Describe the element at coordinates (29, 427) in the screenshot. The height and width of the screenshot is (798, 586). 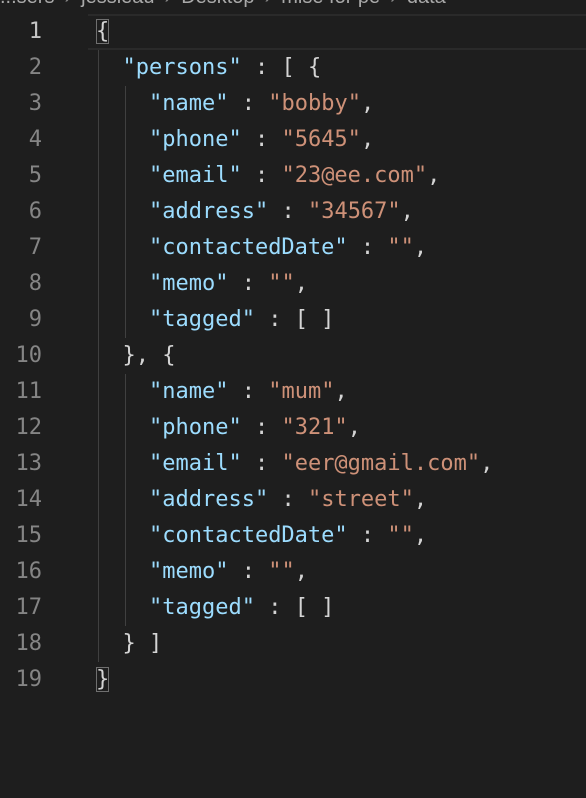
I see `line-number: 12` at that location.